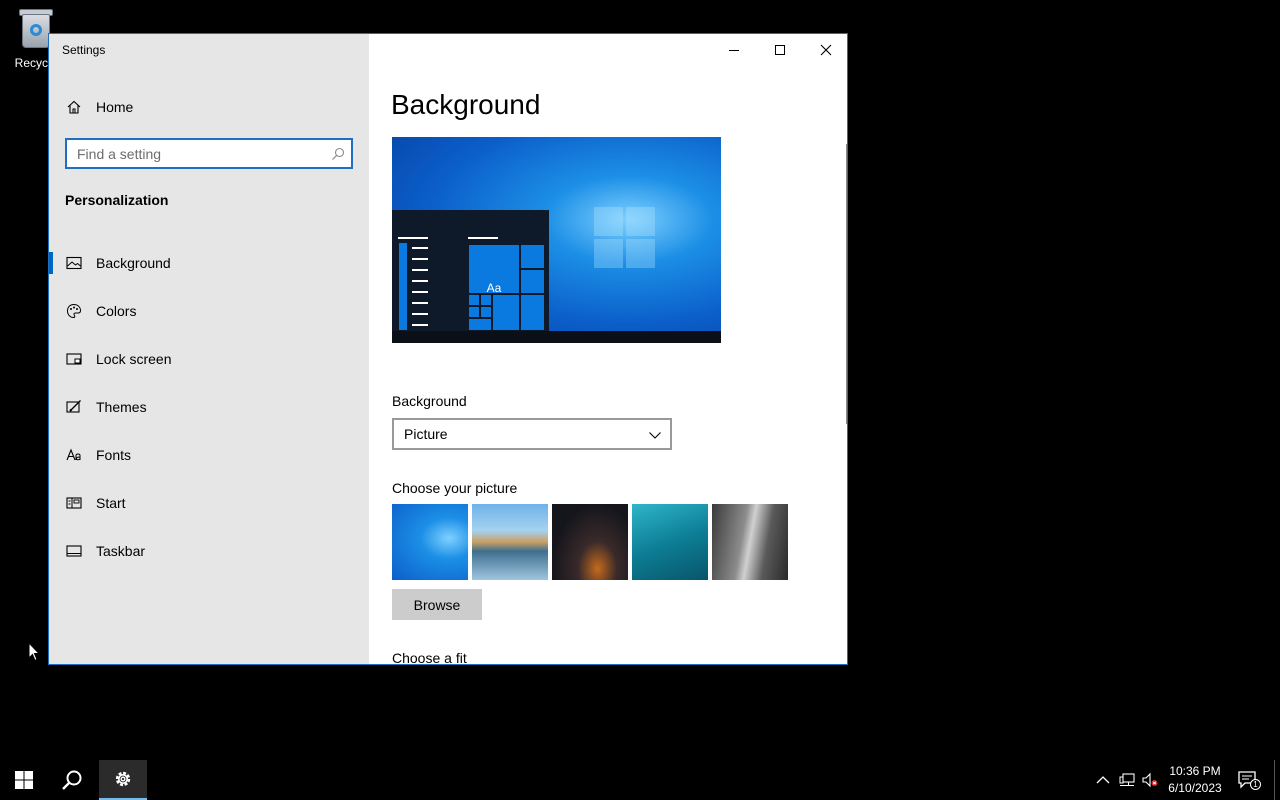 The image size is (1280, 800). I want to click on picture-thumbnail-night-sky, so click(590, 542).